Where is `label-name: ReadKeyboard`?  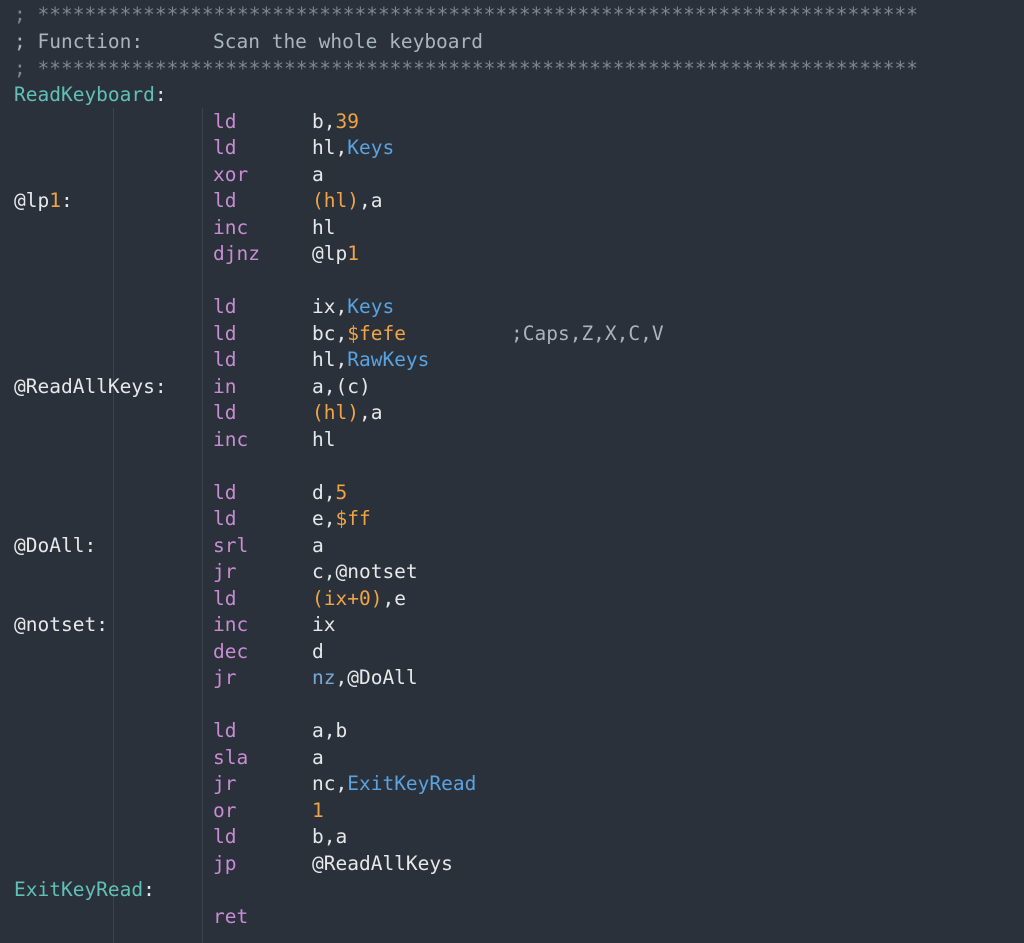 label-name: ReadKeyboard is located at coordinates (84, 94).